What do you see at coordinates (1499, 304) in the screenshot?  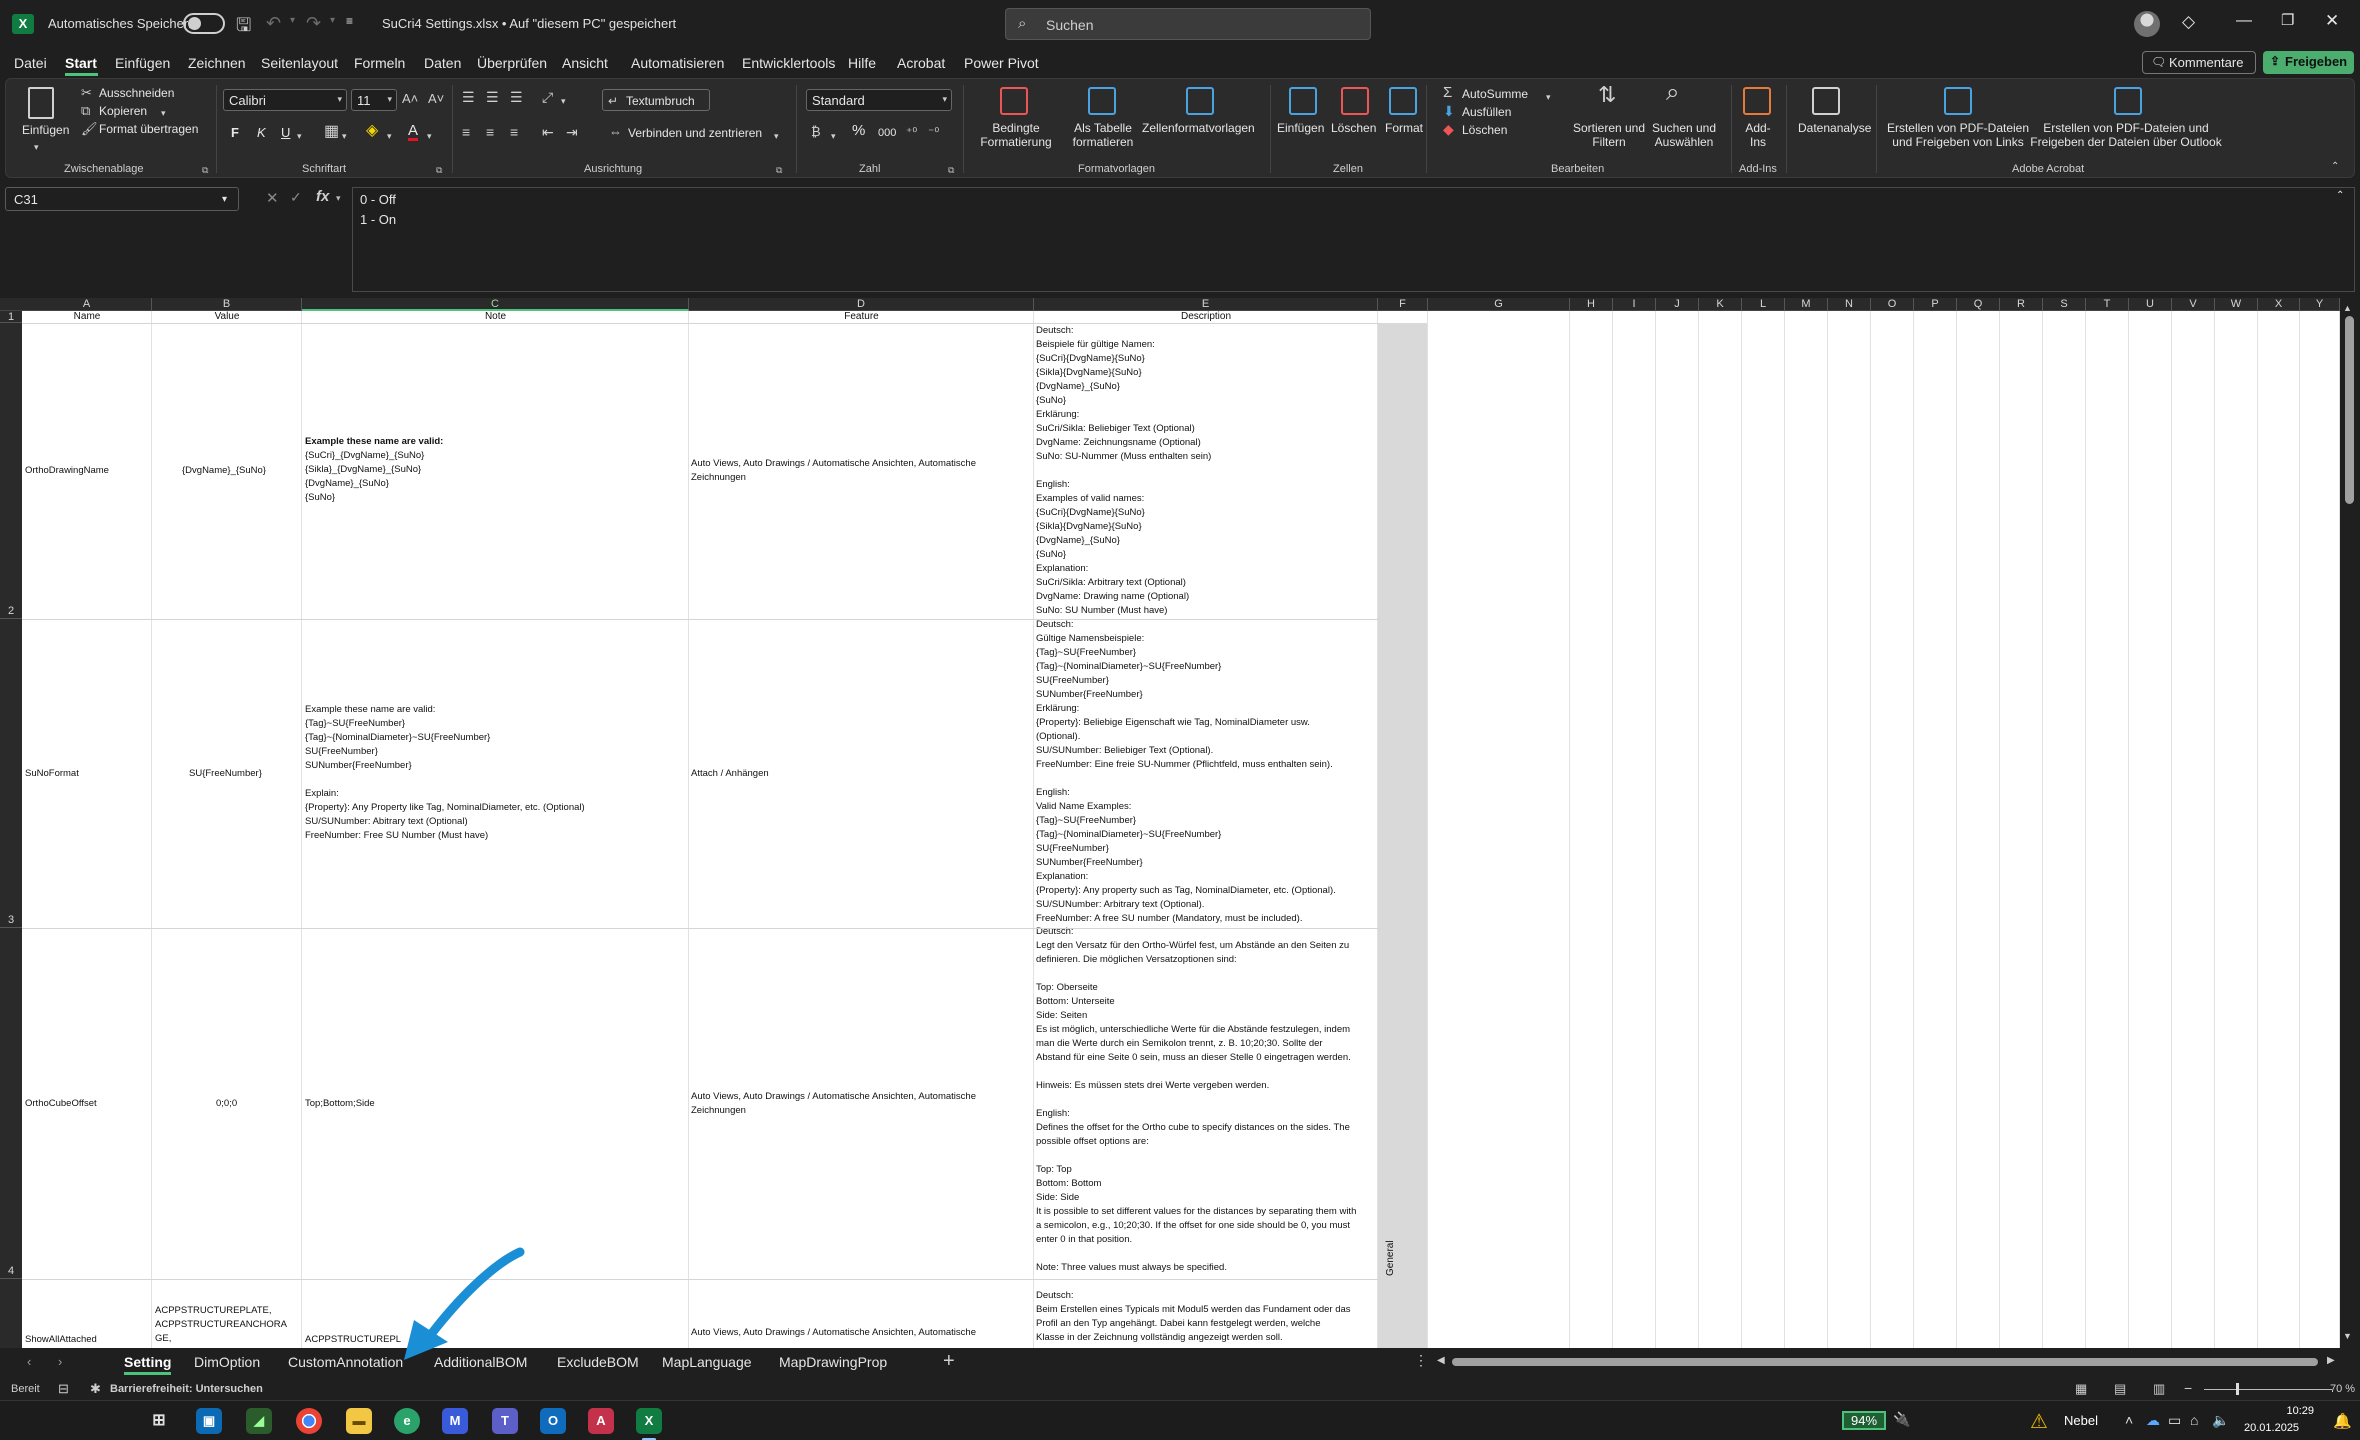 I see `column-header-g: G` at bounding box center [1499, 304].